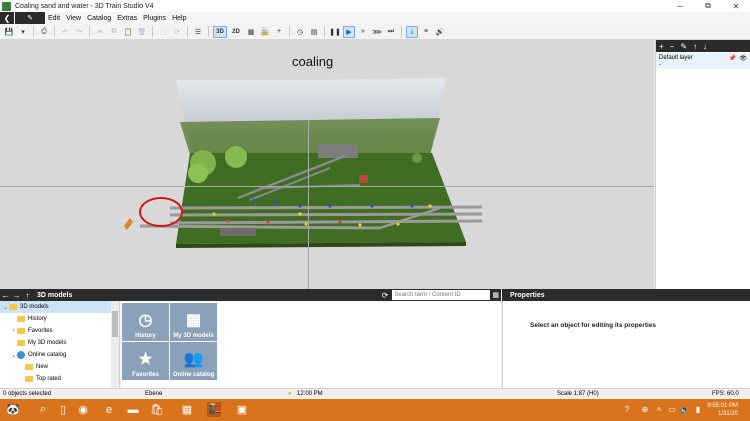  What do you see at coordinates (145, 322) in the screenshot?
I see `tile-history: ◷ History` at bounding box center [145, 322].